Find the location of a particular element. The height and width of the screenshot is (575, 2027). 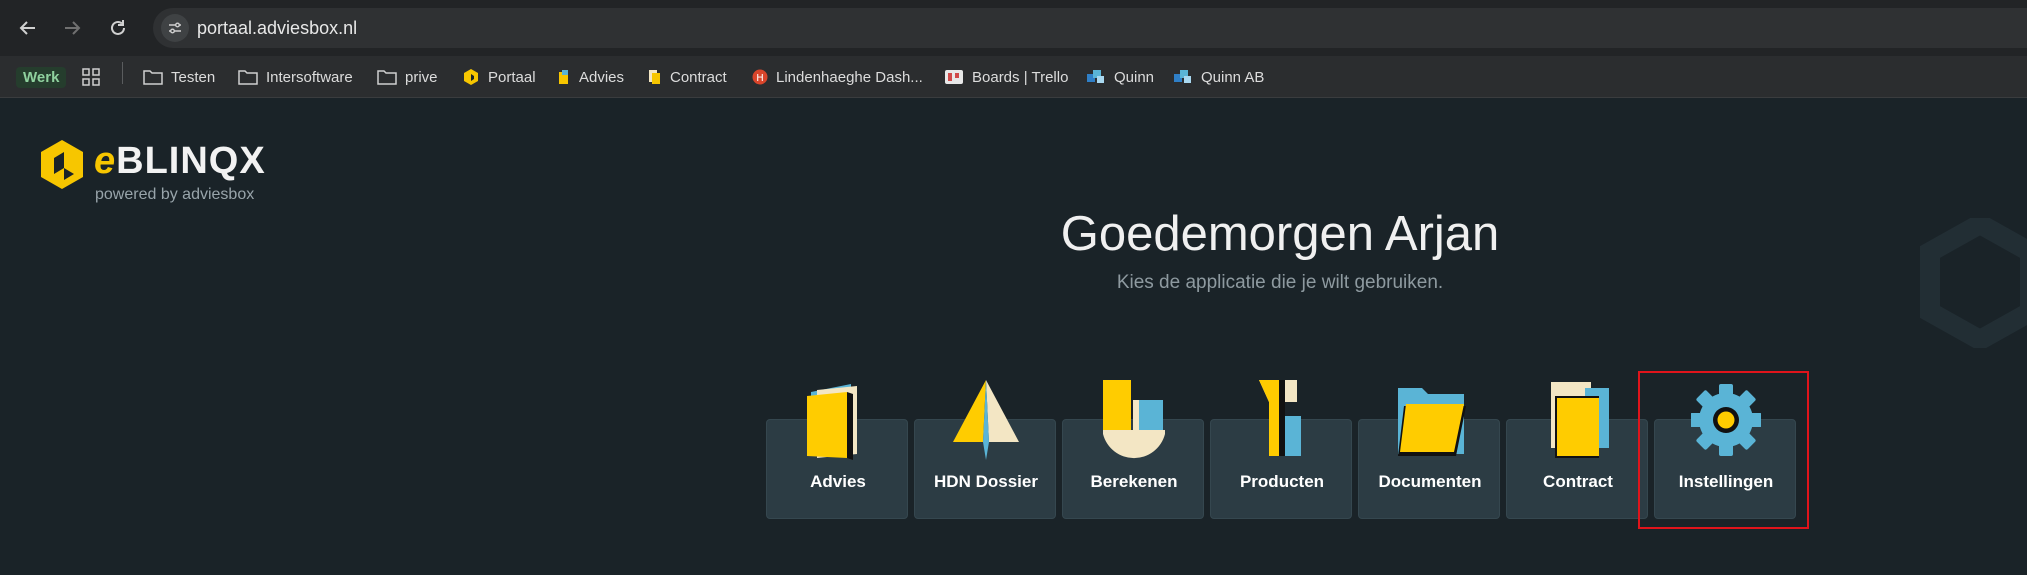

bookmarks-divider is located at coordinates (122, 73).